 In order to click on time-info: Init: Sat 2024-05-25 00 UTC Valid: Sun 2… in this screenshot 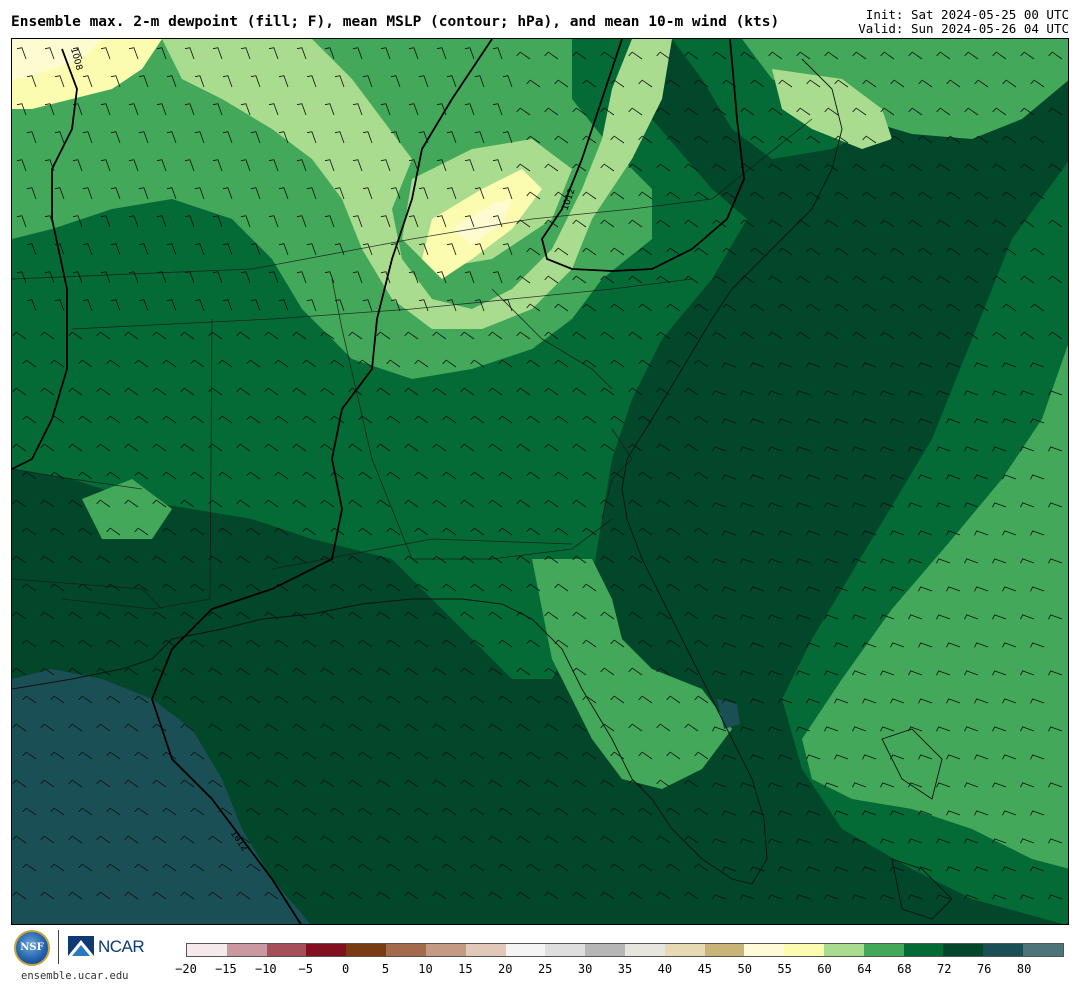, I will do `click(963, 22)`.